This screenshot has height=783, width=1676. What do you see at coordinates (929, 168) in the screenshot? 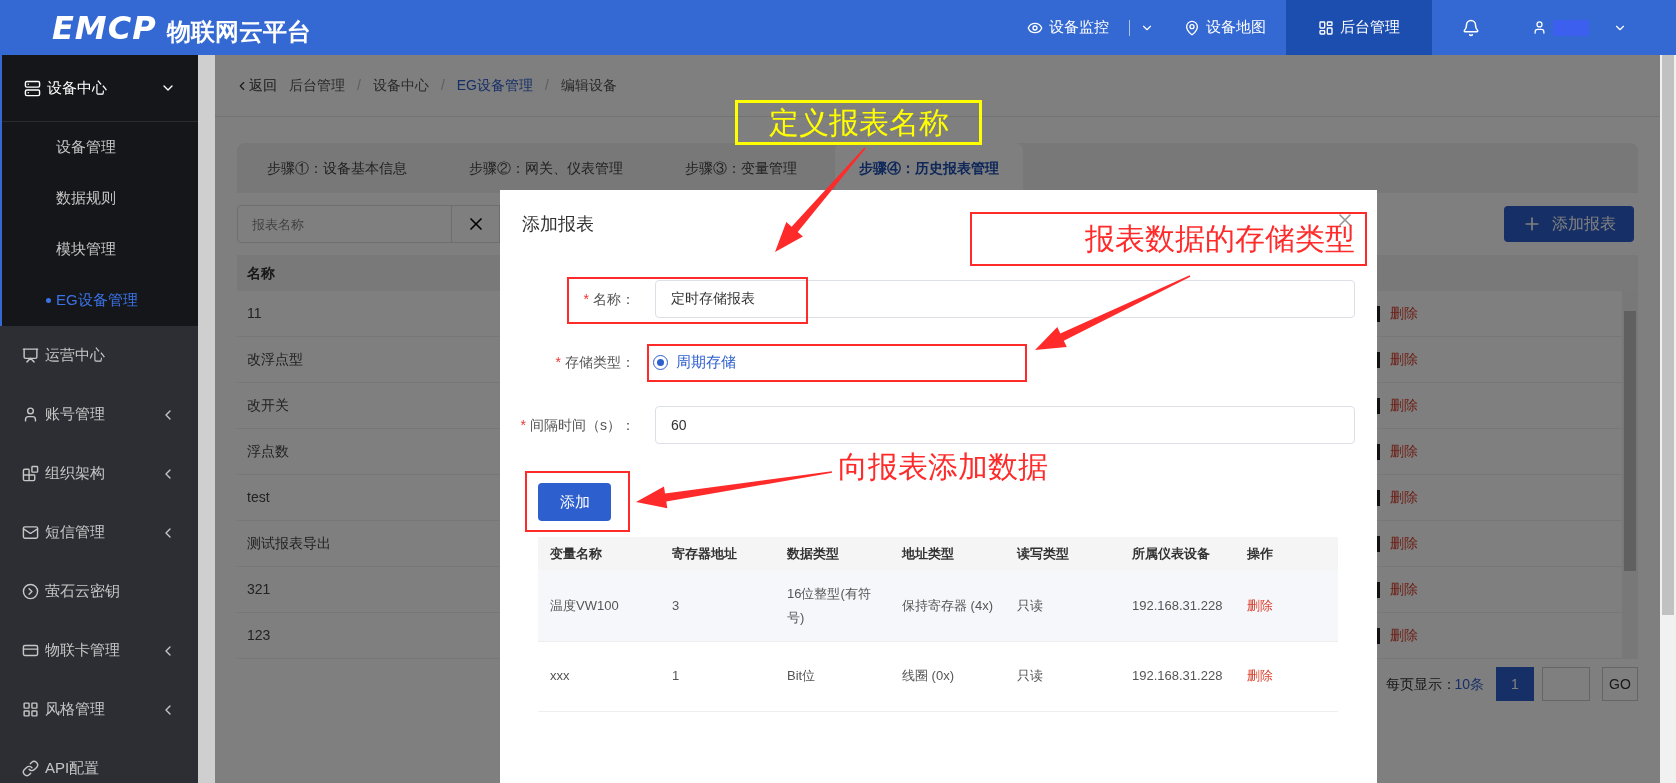
I see `step-tab: 步骤④：历史报表管理` at bounding box center [929, 168].